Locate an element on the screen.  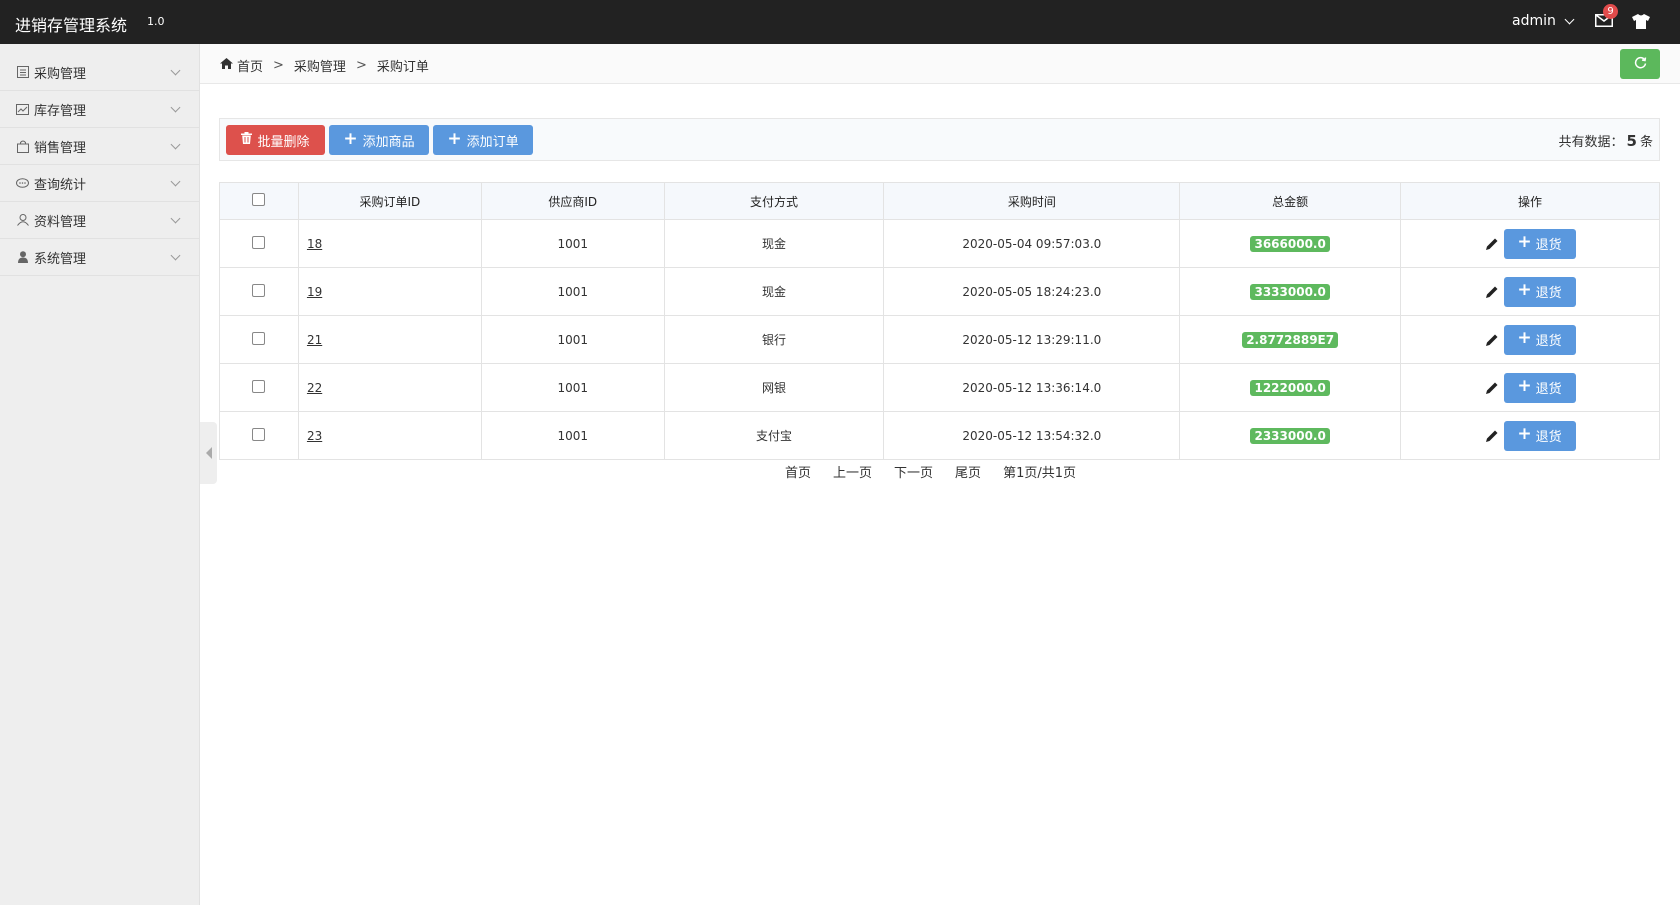
sidebar-item-purchase: 采购管理 is located at coordinates (99, 72).